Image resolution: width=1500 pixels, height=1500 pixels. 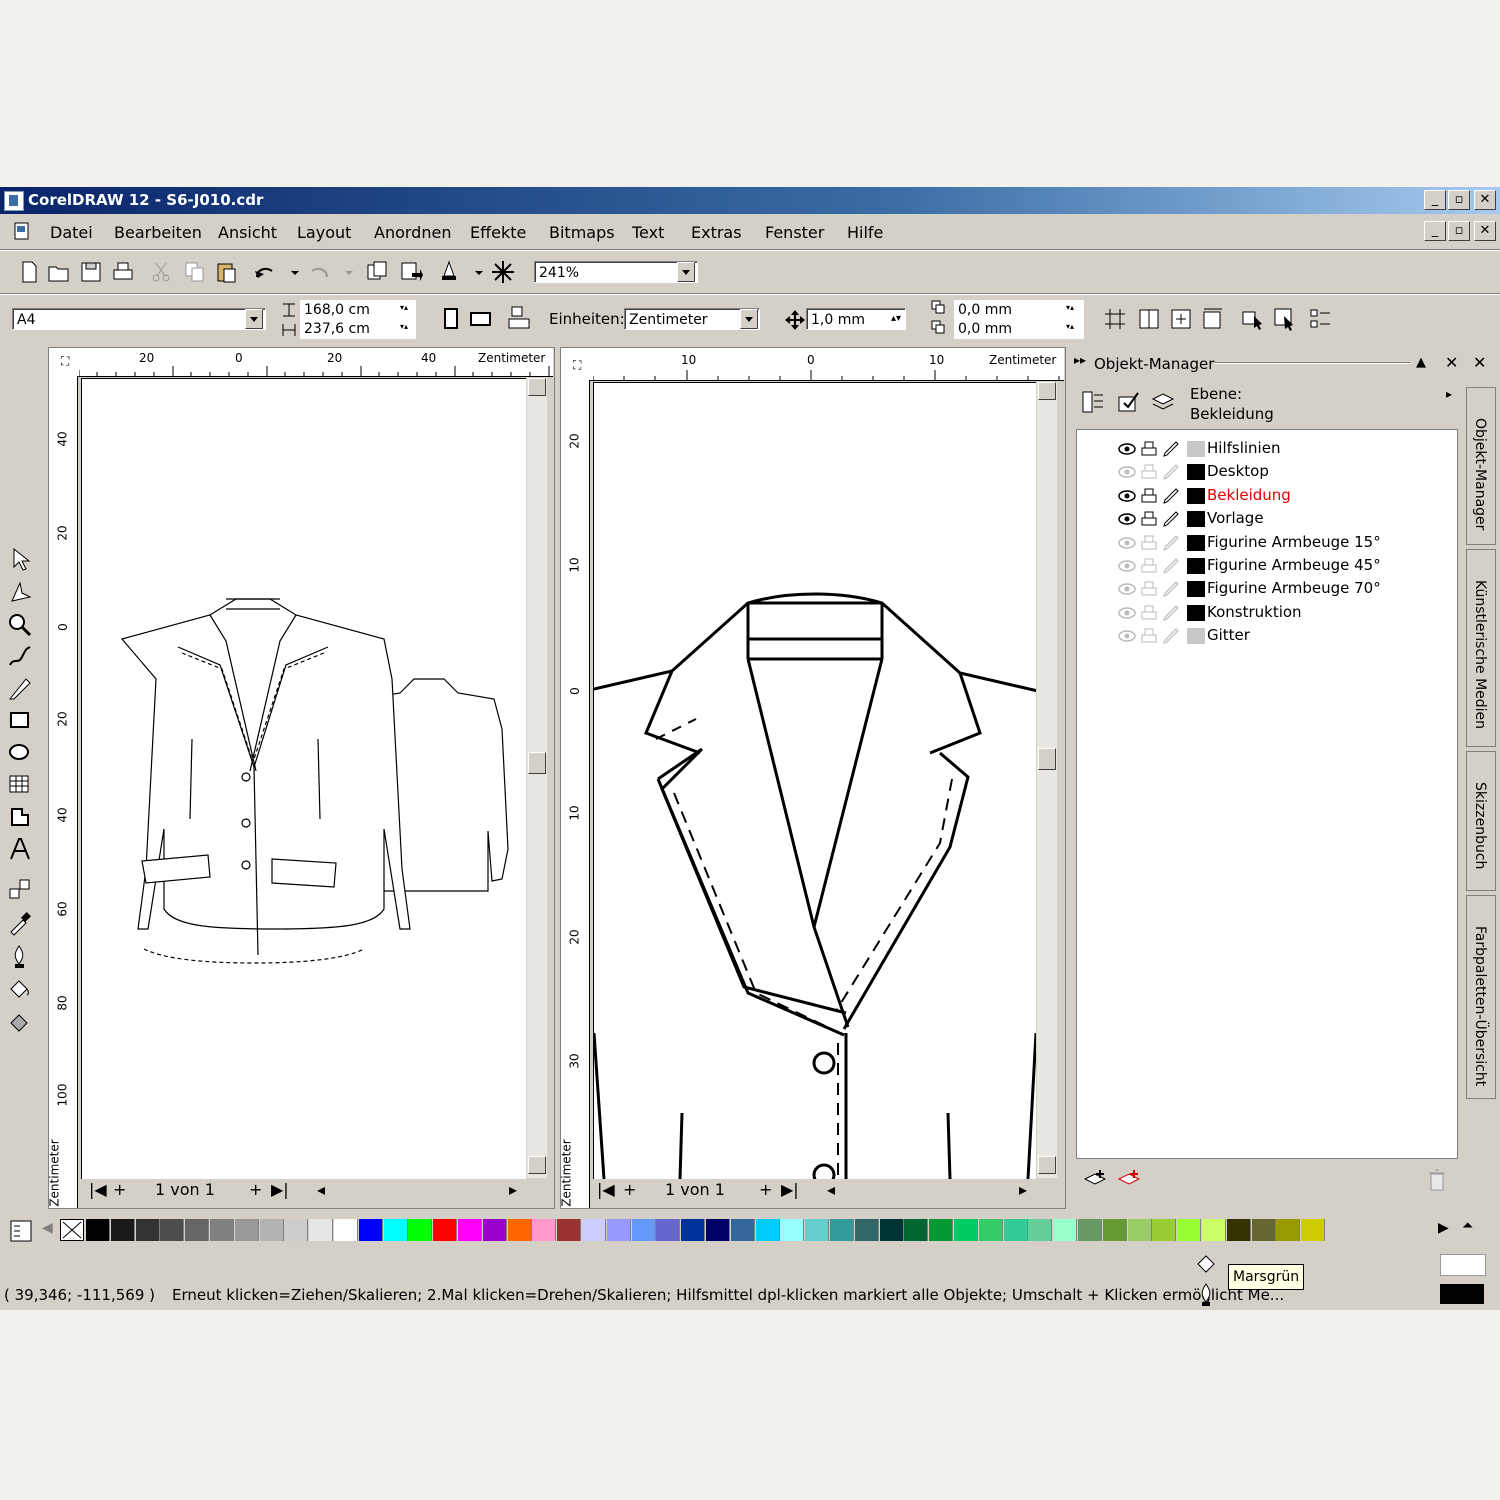 I want to click on zoom-level-field: 241%, so click(x=616, y=272).